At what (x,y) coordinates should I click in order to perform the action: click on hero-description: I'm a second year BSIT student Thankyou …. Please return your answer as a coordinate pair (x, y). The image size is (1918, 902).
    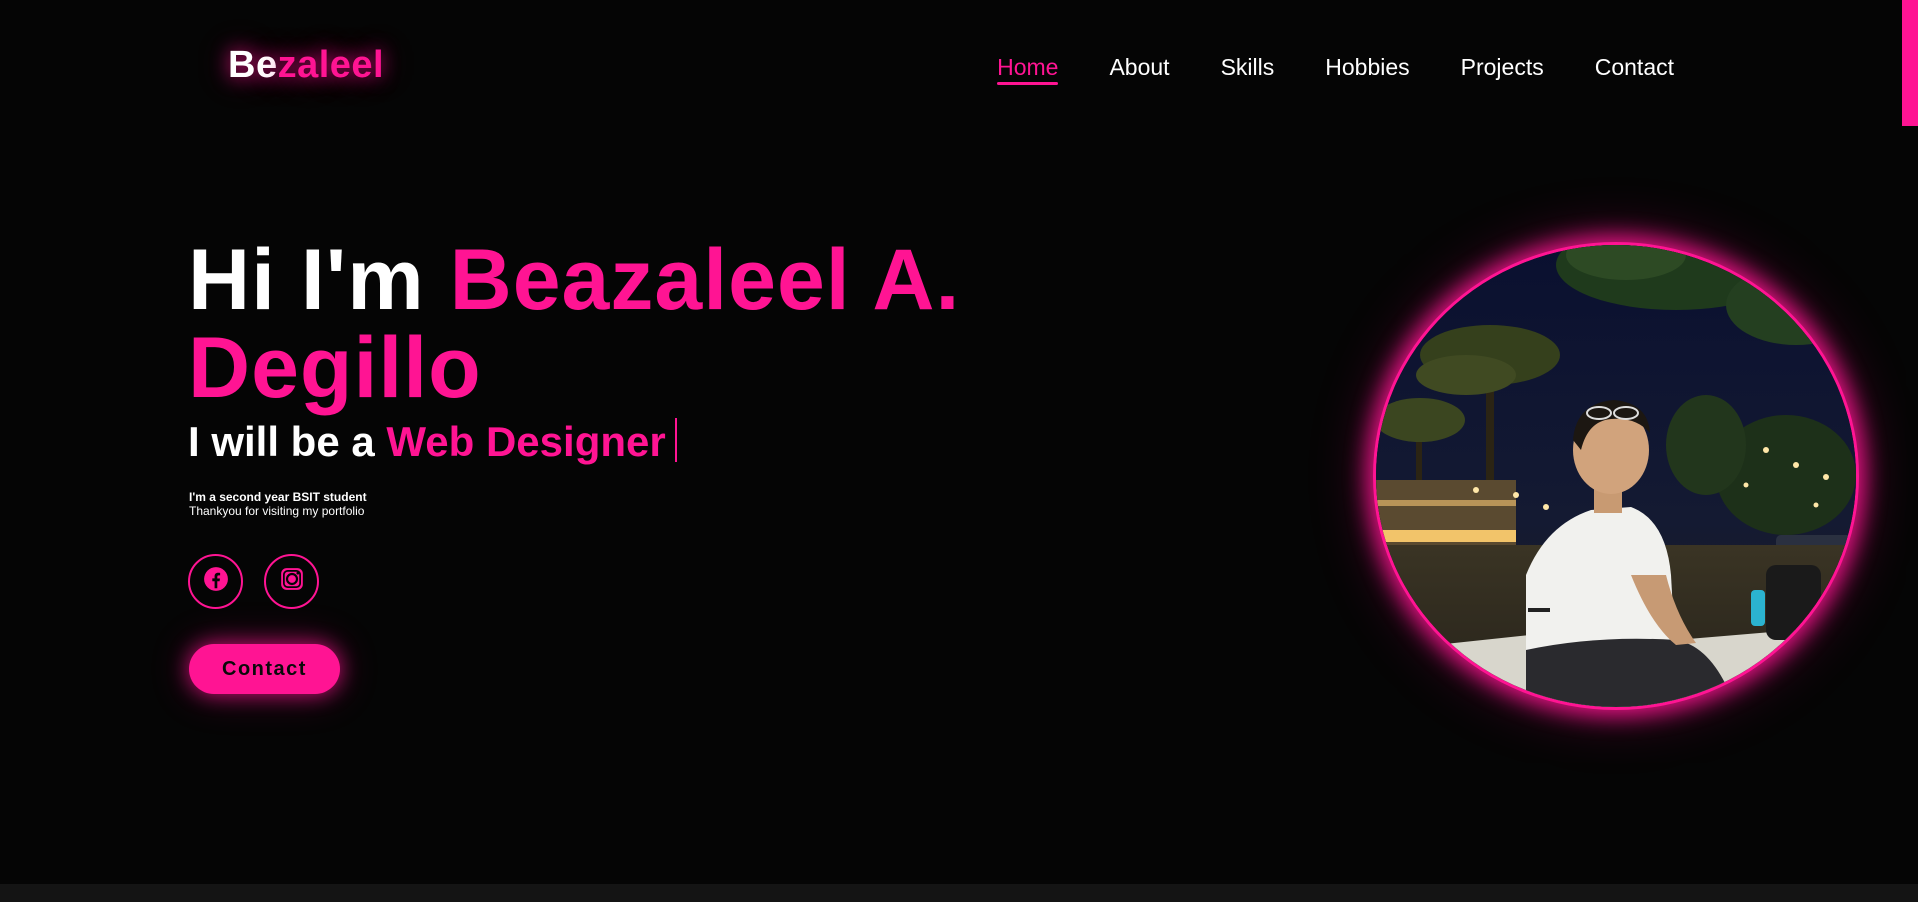
    Looking at the image, I should click on (278, 504).